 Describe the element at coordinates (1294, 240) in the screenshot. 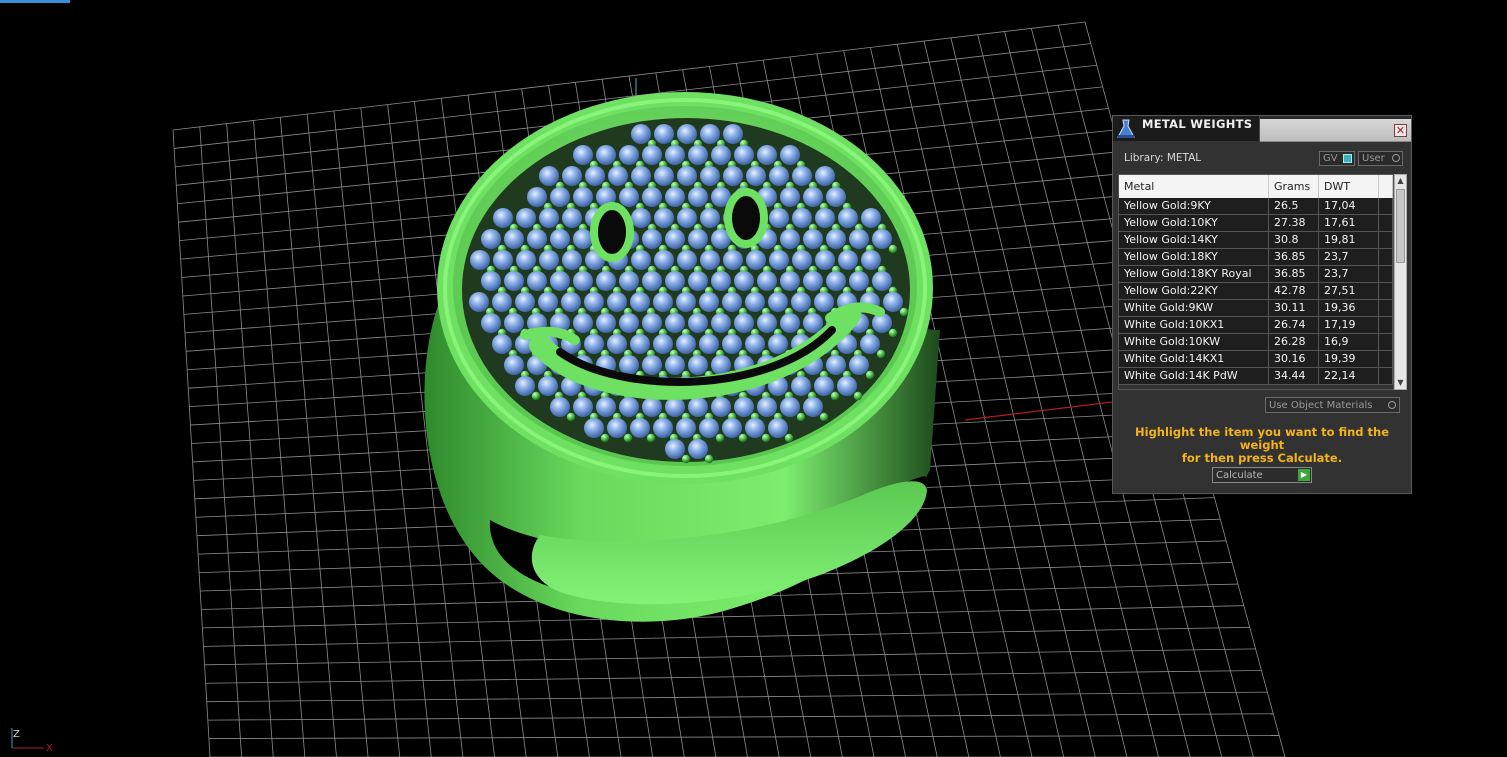

I see `grams-cell: 30.8` at that location.